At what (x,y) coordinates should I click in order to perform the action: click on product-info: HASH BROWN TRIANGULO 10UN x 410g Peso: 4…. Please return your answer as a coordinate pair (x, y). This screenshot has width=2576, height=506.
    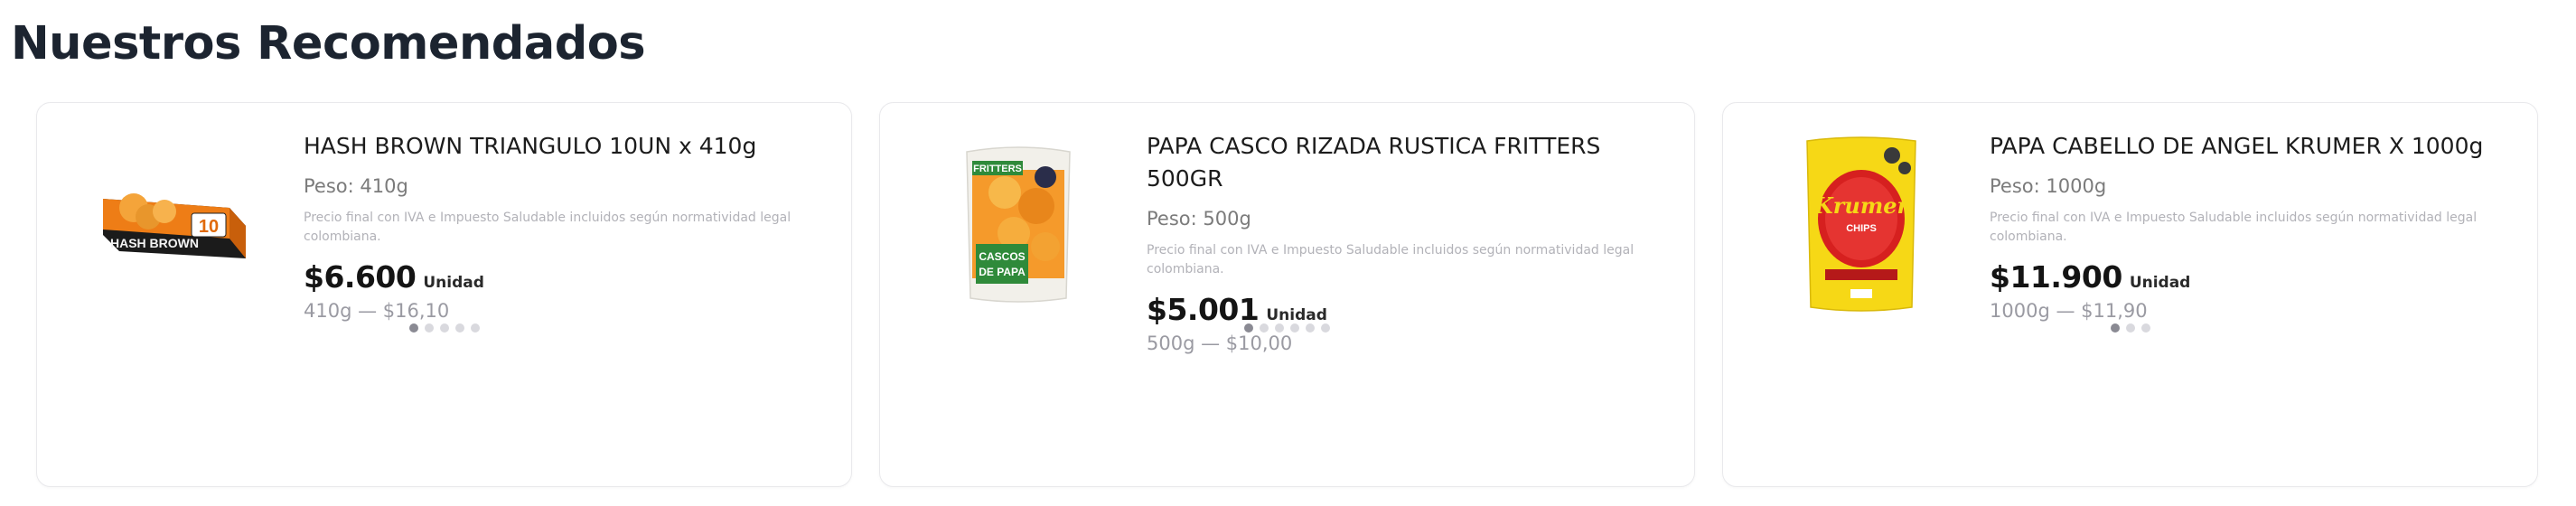
    Looking at the image, I should click on (566, 226).